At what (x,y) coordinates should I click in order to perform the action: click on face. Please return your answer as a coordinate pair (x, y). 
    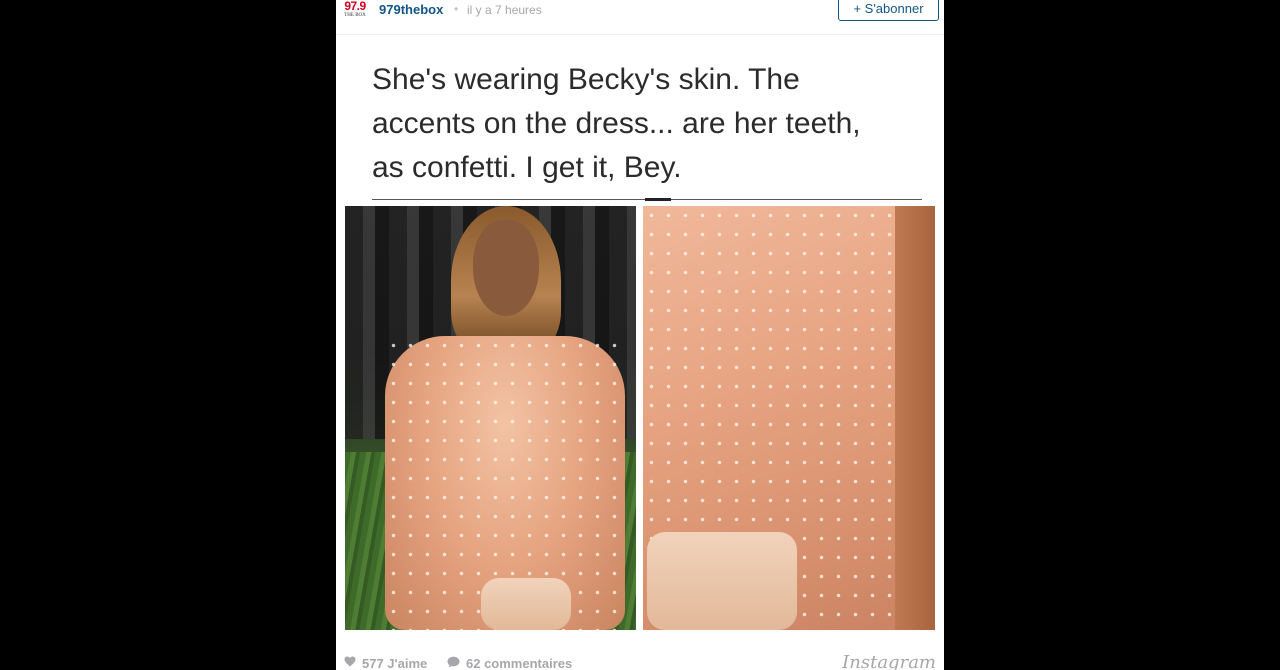
    Looking at the image, I should click on (506, 268).